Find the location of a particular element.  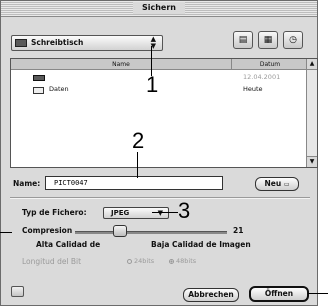

column-header-name: Name is located at coordinates (121, 64).